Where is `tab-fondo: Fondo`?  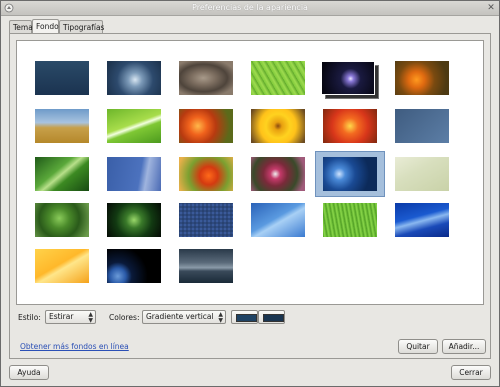
tab-fondo: Fondo is located at coordinates (45, 26).